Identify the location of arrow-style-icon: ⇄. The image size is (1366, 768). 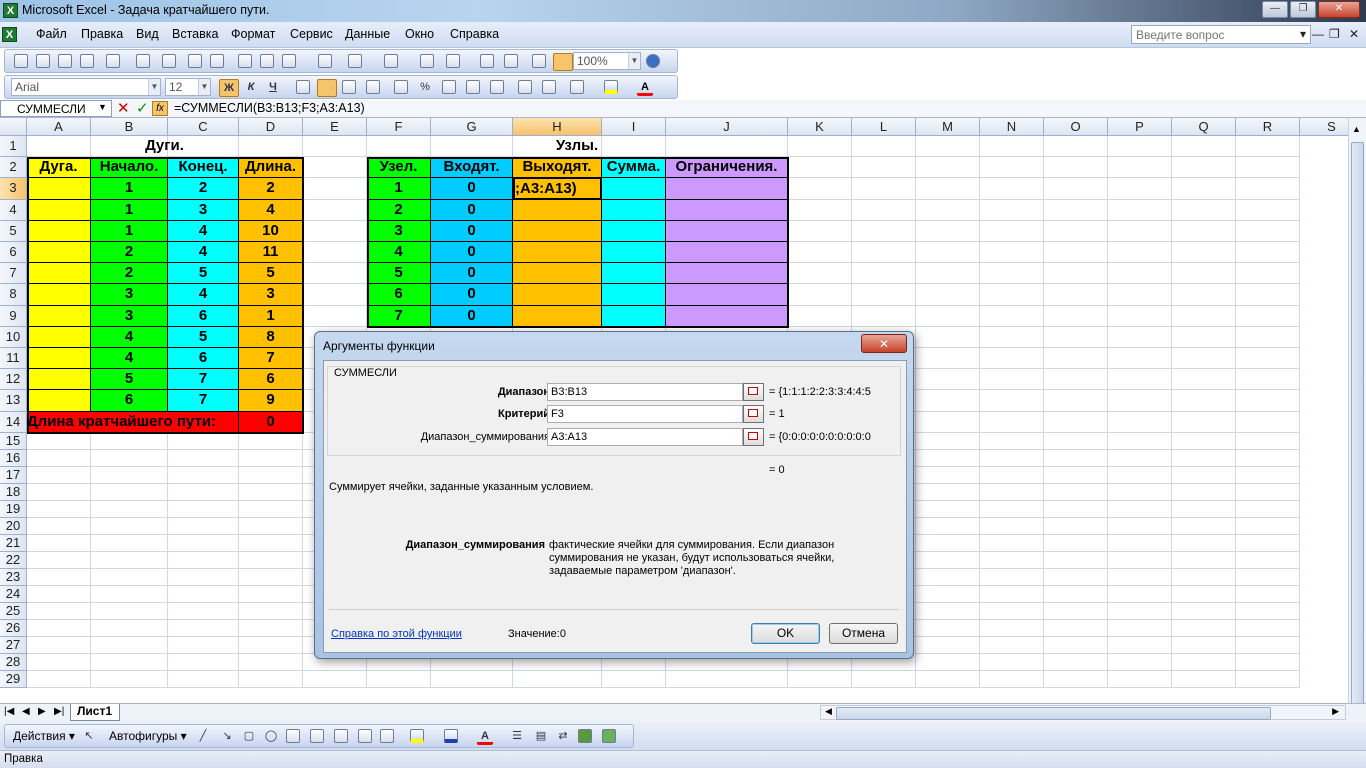
(563, 736).